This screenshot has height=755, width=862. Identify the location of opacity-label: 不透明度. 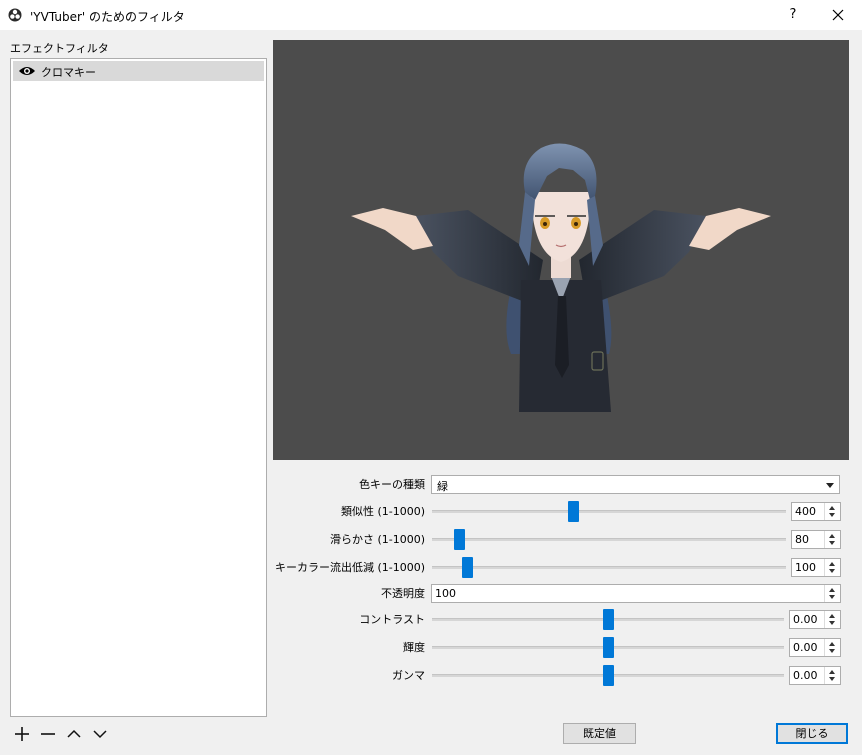
(403, 593).